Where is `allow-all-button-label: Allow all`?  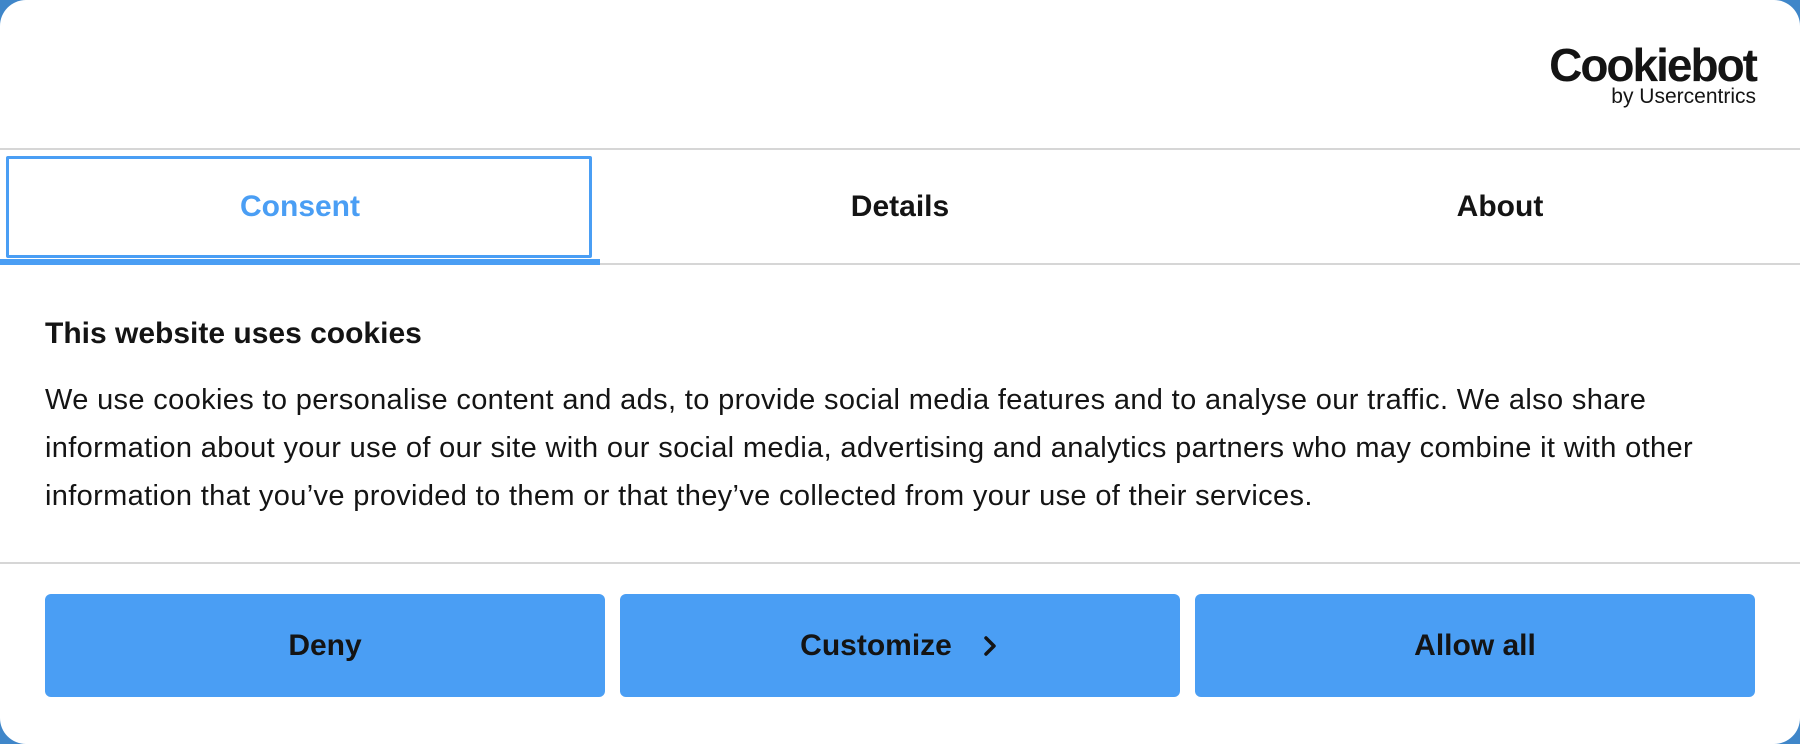
allow-all-button-label: Allow all is located at coordinates (1475, 645).